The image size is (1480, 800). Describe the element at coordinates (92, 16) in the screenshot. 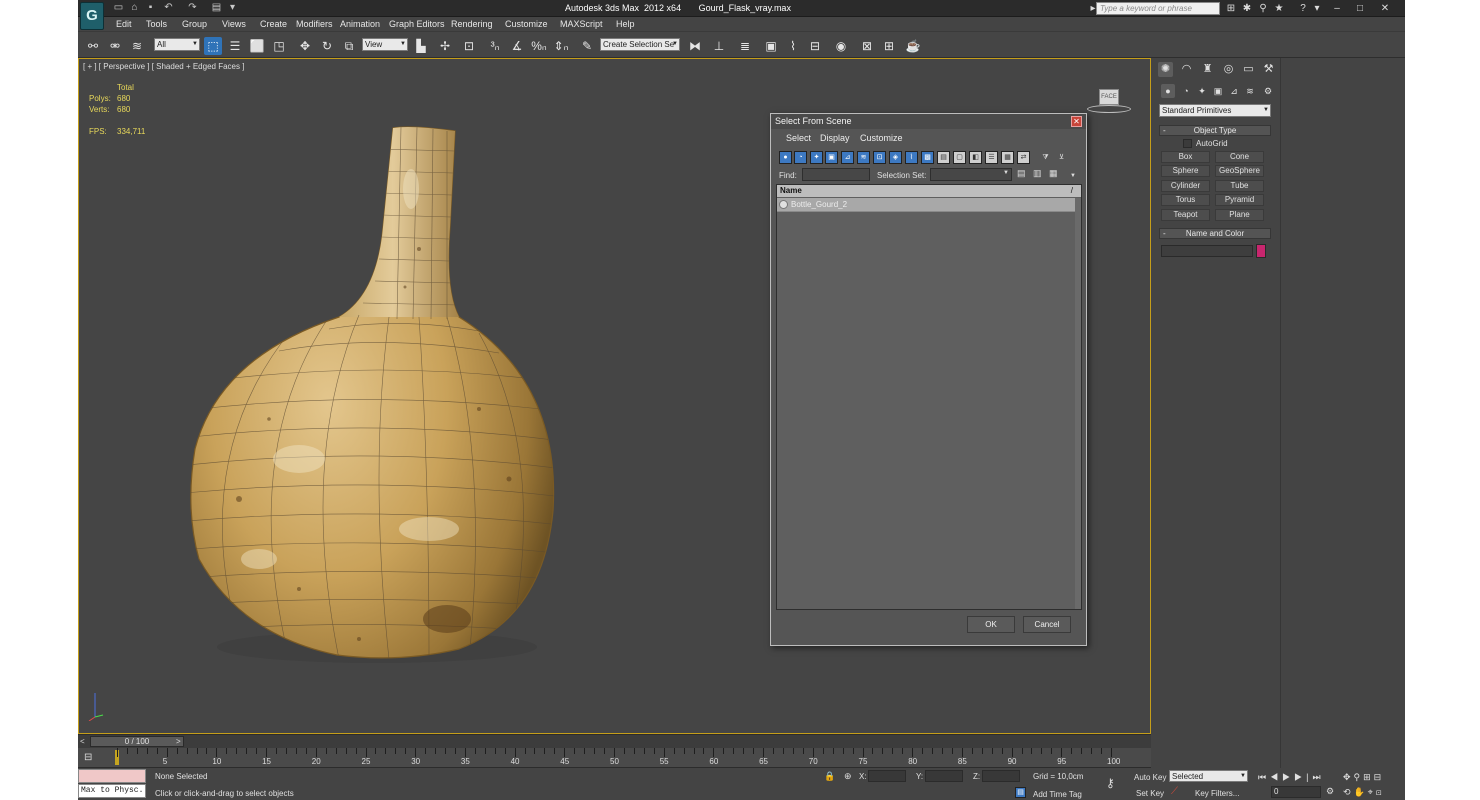

I see `application-logo-icon: G` at that location.